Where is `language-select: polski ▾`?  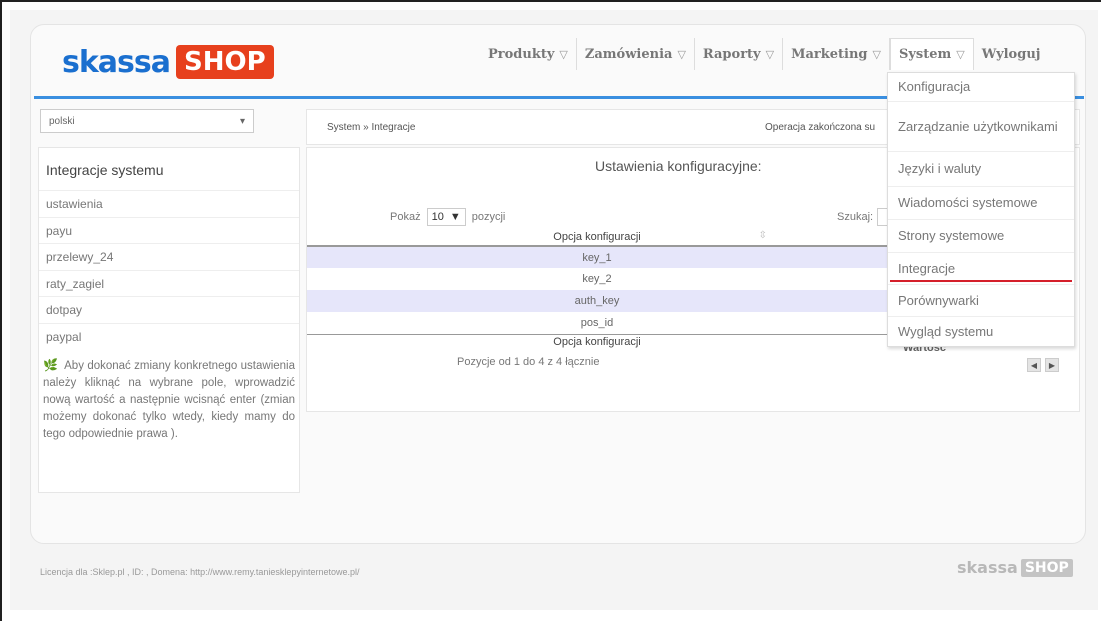 language-select: polski ▾ is located at coordinates (147, 121).